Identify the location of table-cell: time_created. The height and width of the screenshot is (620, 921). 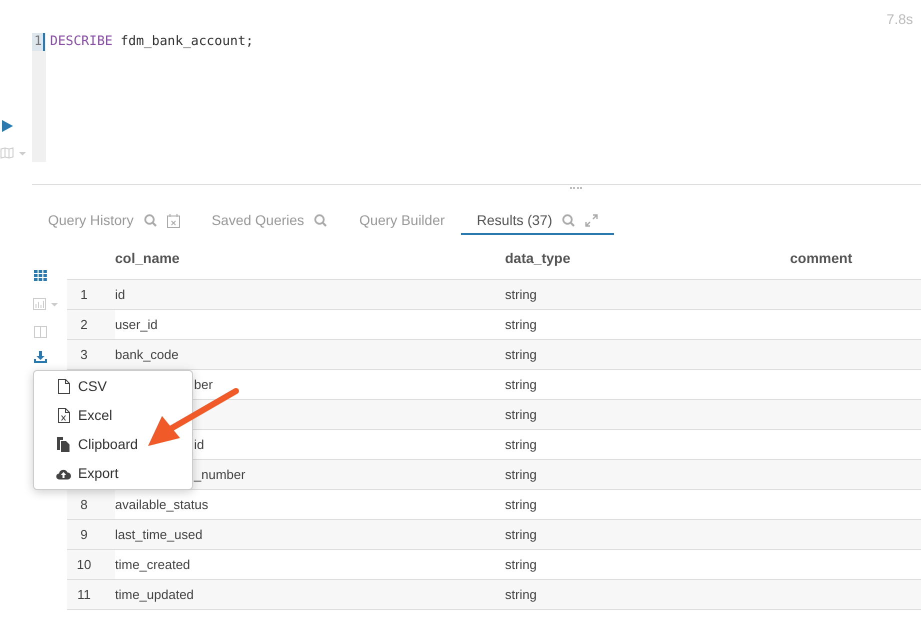
(152, 564).